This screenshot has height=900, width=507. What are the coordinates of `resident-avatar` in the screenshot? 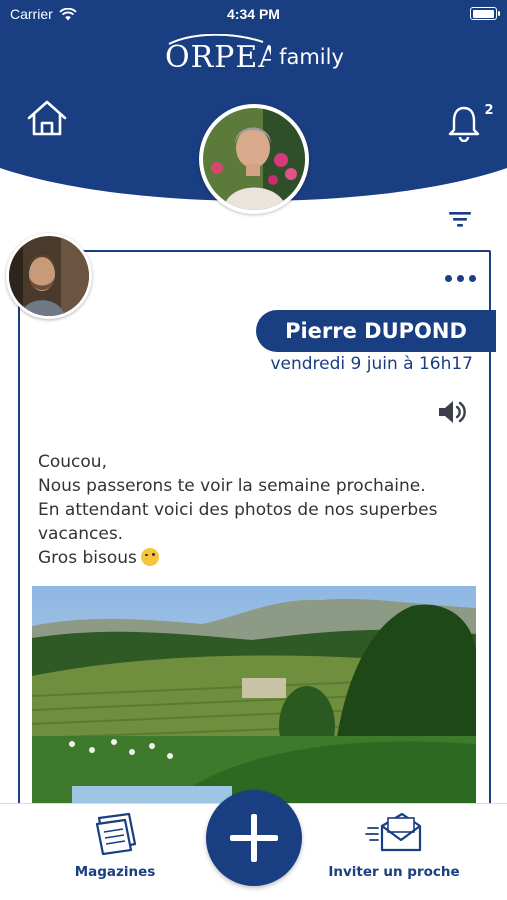 It's located at (254, 159).